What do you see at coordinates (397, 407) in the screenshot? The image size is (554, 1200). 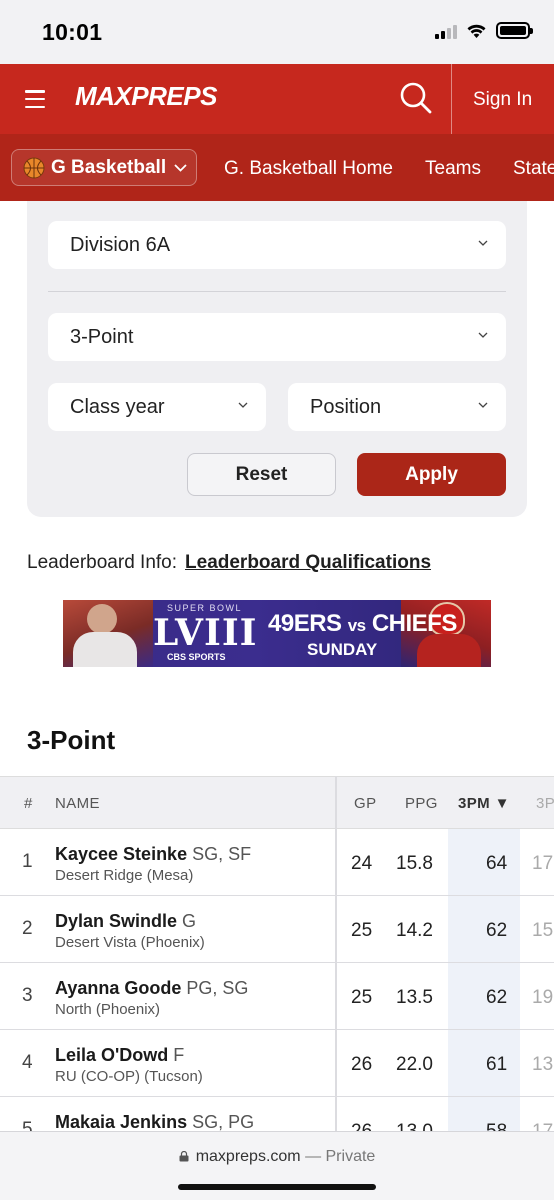 I see `position-select: Position` at bounding box center [397, 407].